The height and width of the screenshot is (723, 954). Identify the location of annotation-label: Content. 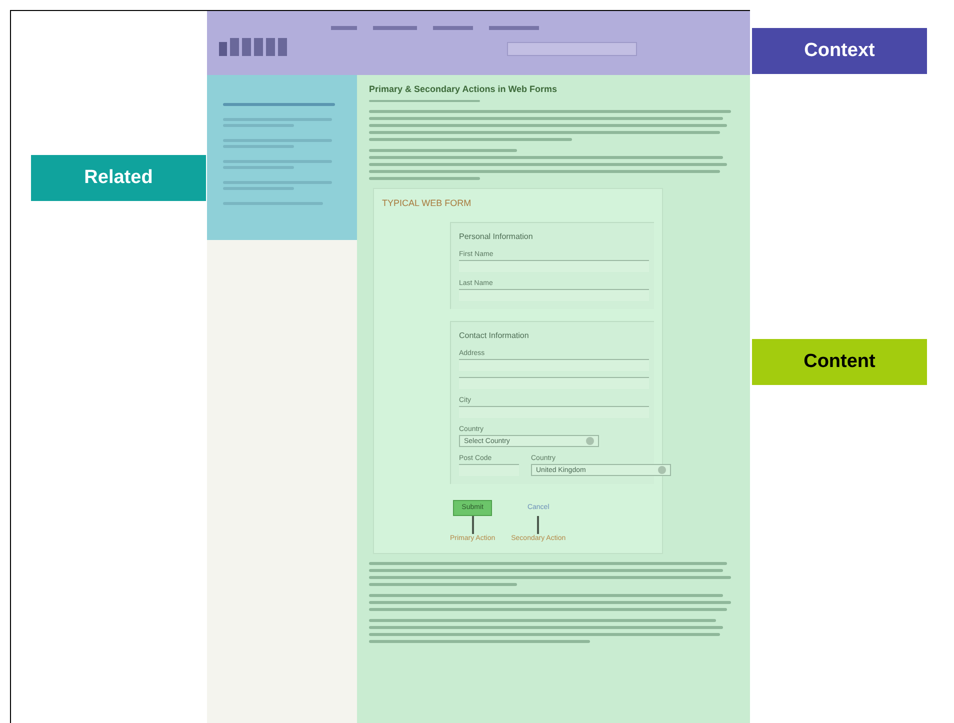
(839, 362).